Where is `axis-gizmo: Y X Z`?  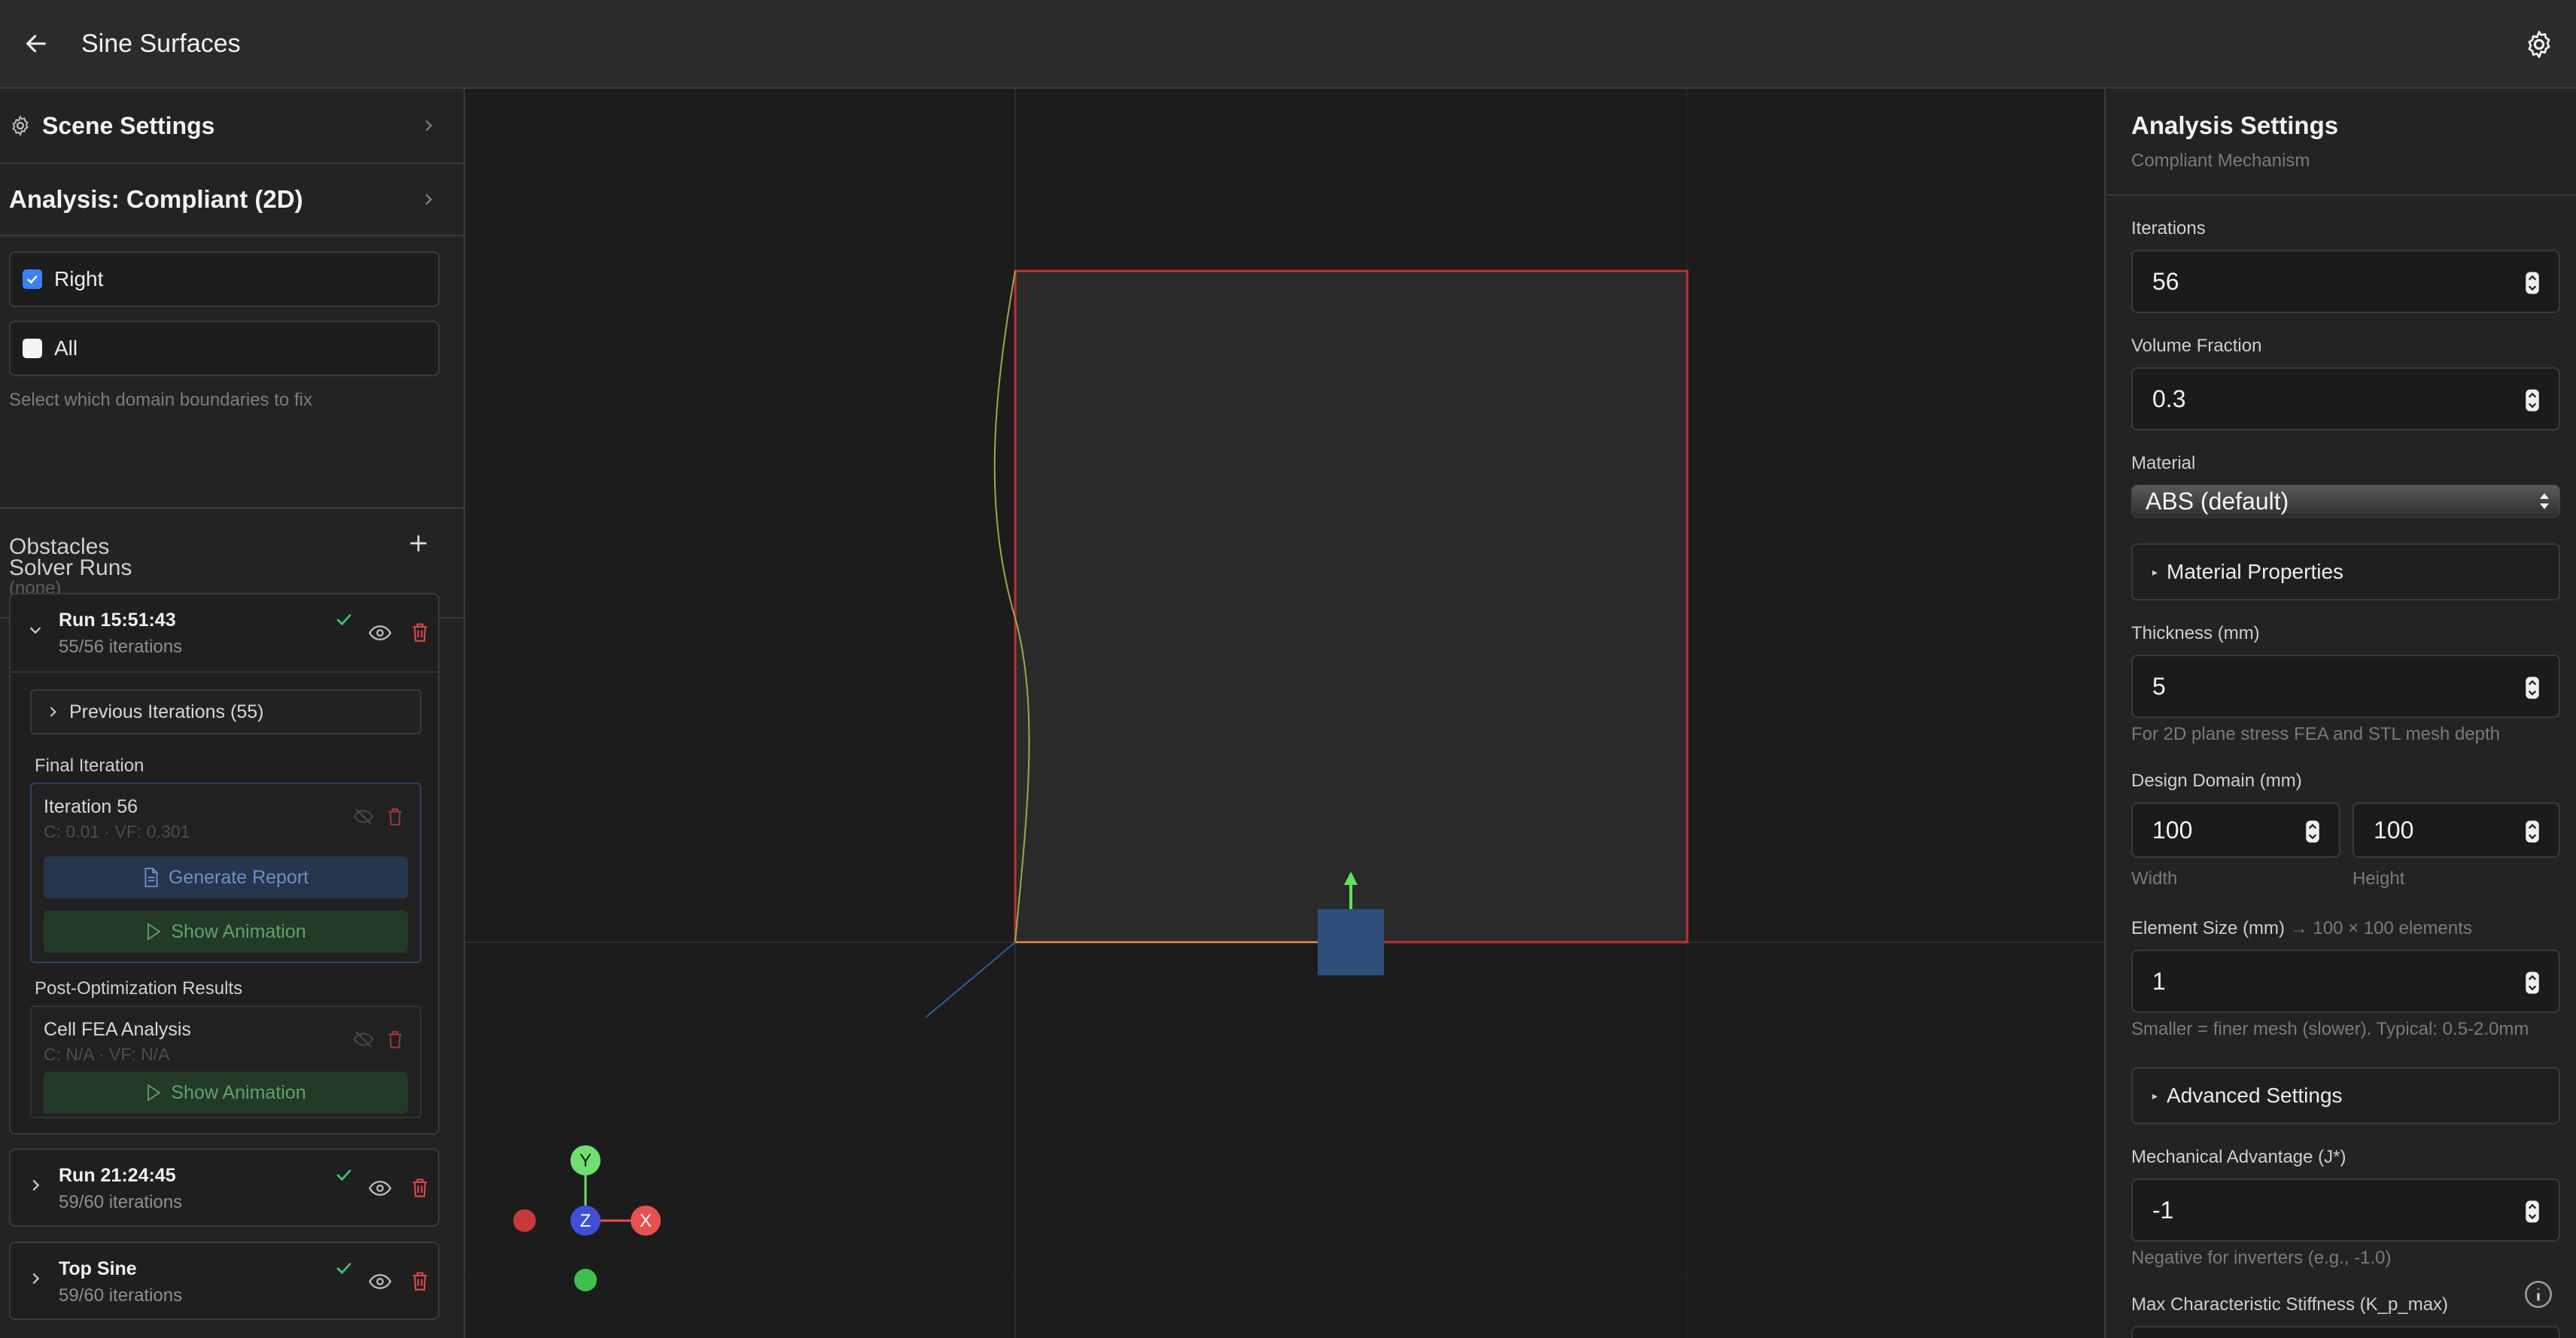
axis-gizmo: Y X Z is located at coordinates (587, 1218).